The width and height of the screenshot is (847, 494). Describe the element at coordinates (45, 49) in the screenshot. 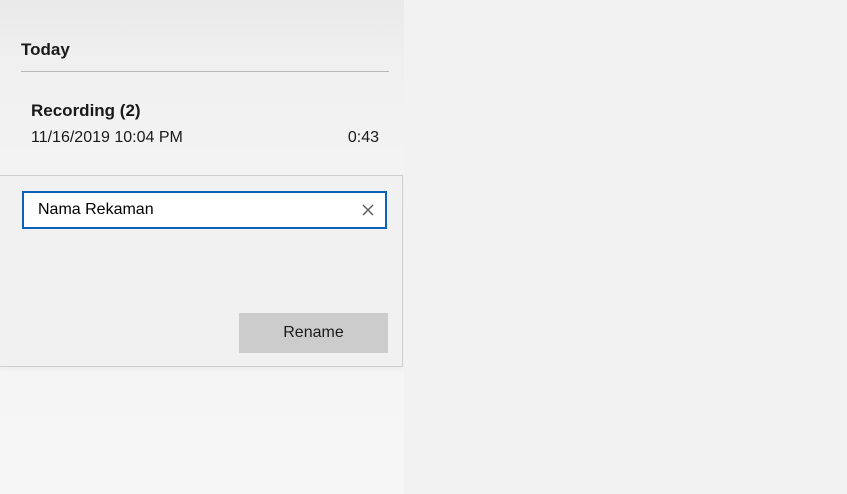

I see `group-header-today: Today` at that location.